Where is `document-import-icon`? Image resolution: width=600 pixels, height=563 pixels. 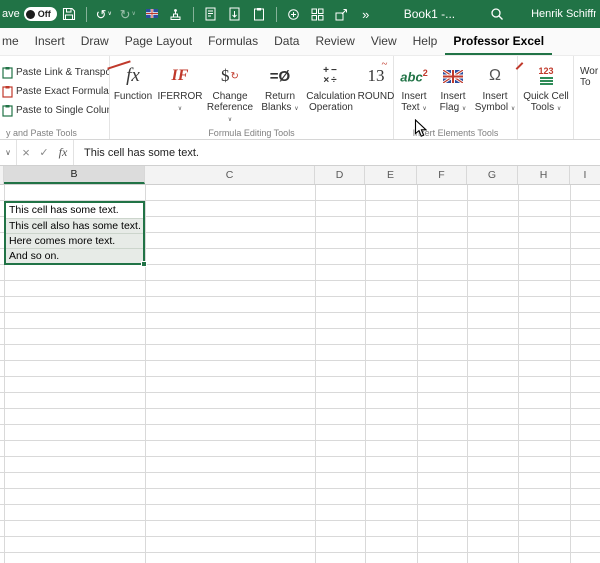
document-import-icon is located at coordinates (235, 14).